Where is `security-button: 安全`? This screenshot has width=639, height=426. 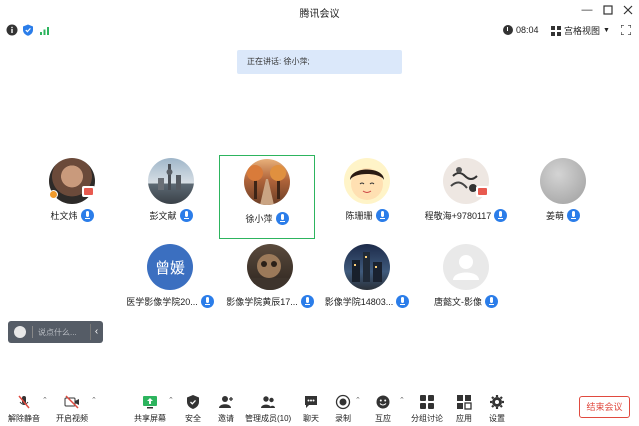 security-button: 安全 is located at coordinates (193, 409).